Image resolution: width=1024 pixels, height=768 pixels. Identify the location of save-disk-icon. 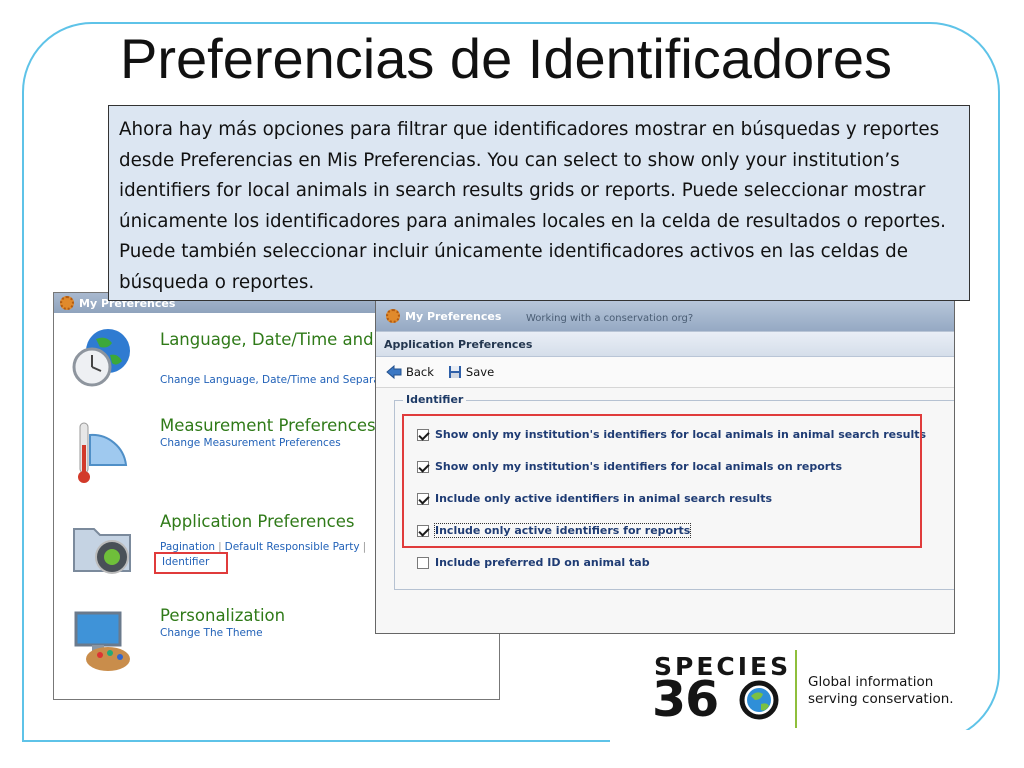
(454, 372).